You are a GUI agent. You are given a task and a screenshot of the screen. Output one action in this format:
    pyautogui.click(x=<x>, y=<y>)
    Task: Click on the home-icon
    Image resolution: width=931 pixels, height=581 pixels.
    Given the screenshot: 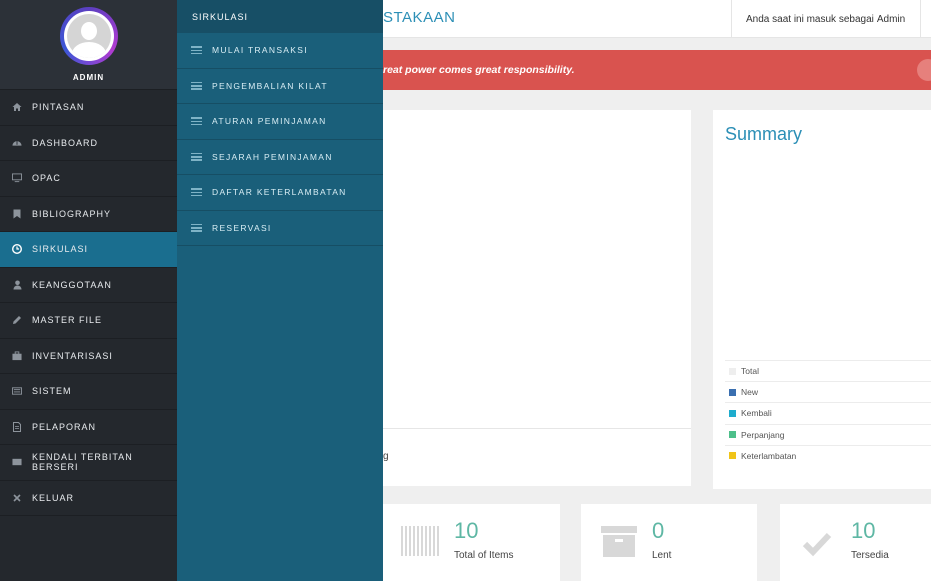 What is the action you would take?
    pyautogui.click(x=17, y=107)
    